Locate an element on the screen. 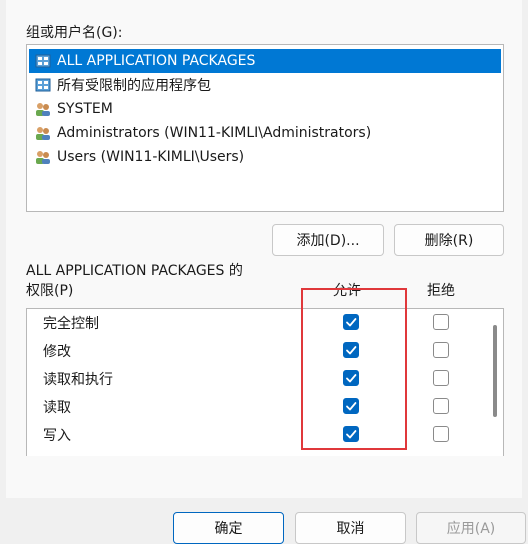  list-item: Users (WIN11-KIMLI\Users) is located at coordinates (265, 157).